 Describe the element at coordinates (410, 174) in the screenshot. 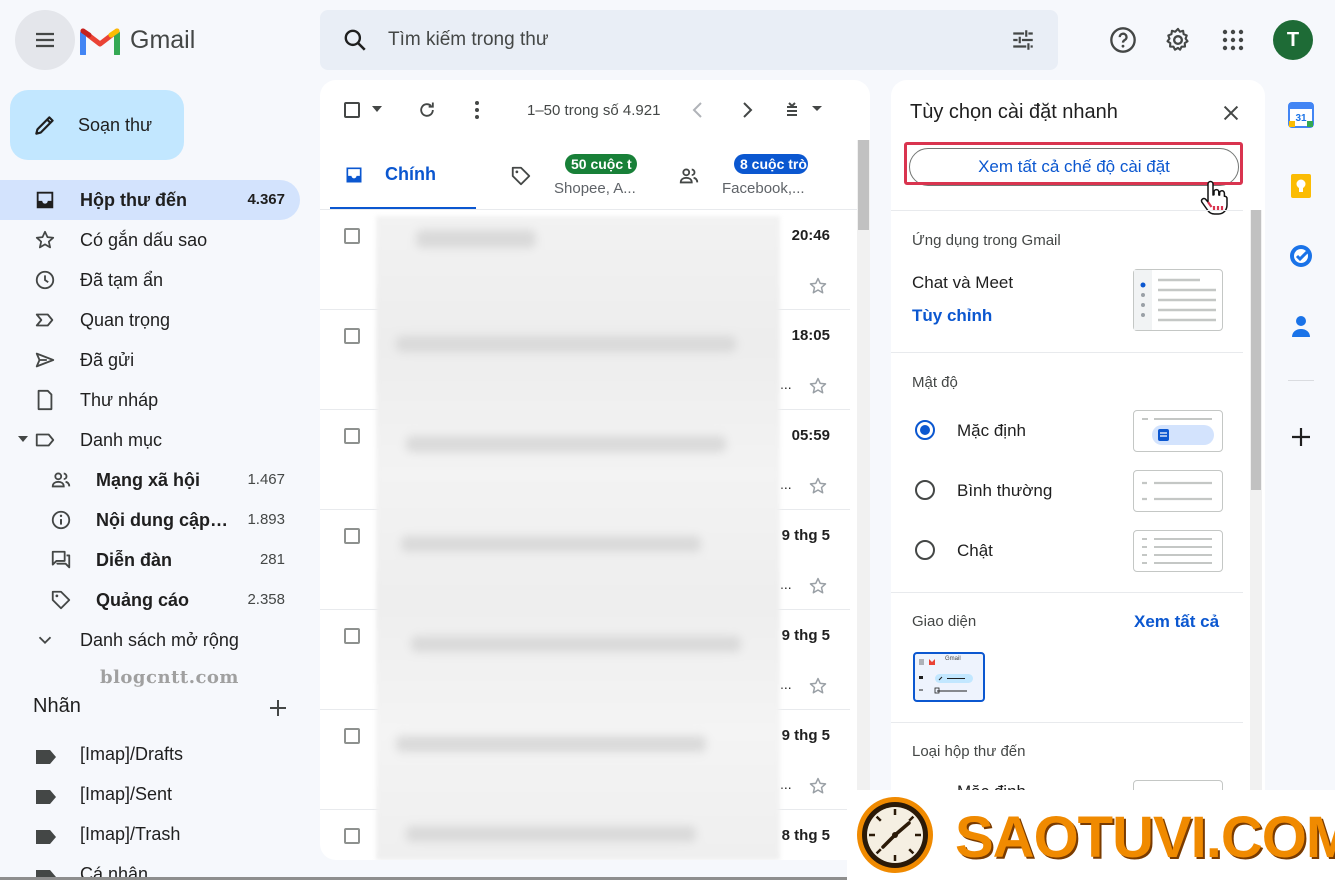

I see `tab-primary-label: Chính` at that location.